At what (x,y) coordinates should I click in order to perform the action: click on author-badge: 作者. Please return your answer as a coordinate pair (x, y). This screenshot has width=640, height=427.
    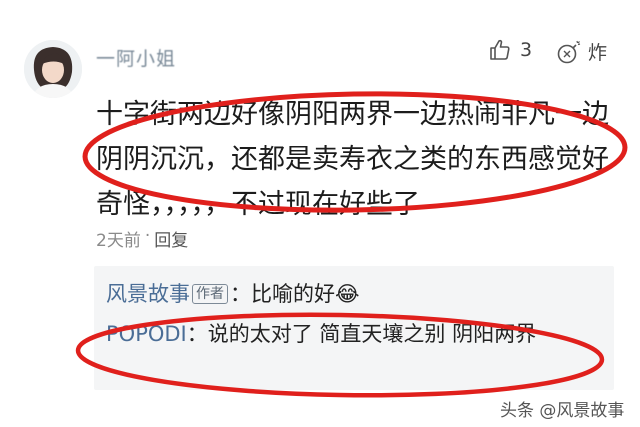
    Looking at the image, I should click on (210, 294).